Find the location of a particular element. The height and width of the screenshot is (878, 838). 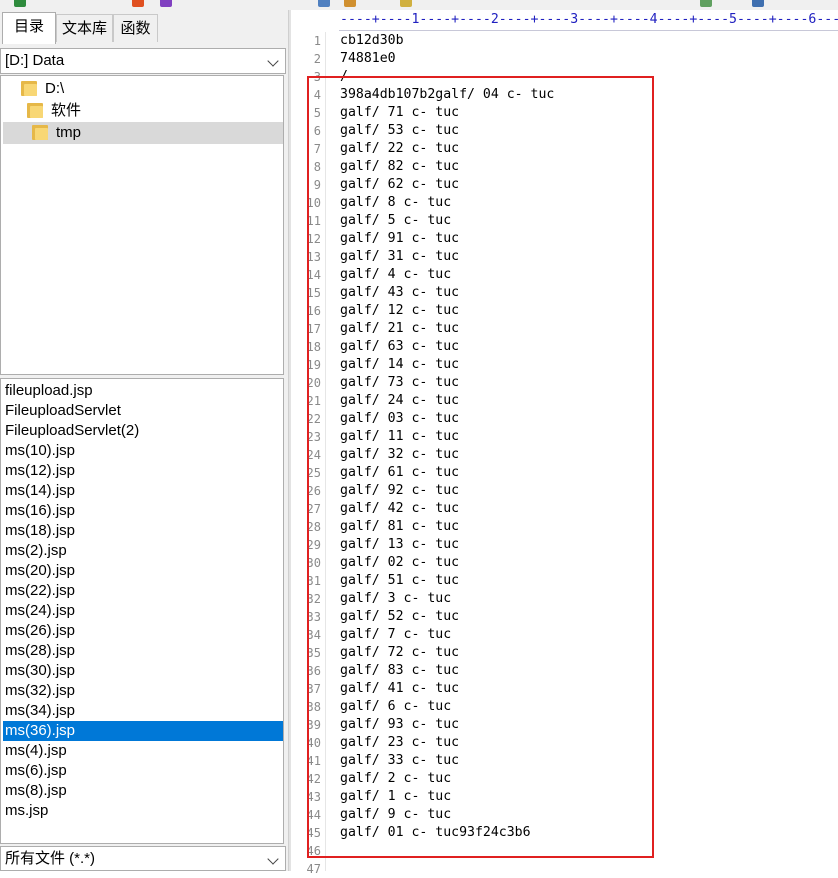

tree-item-software: 软件 is located at coordinates (97, 111).